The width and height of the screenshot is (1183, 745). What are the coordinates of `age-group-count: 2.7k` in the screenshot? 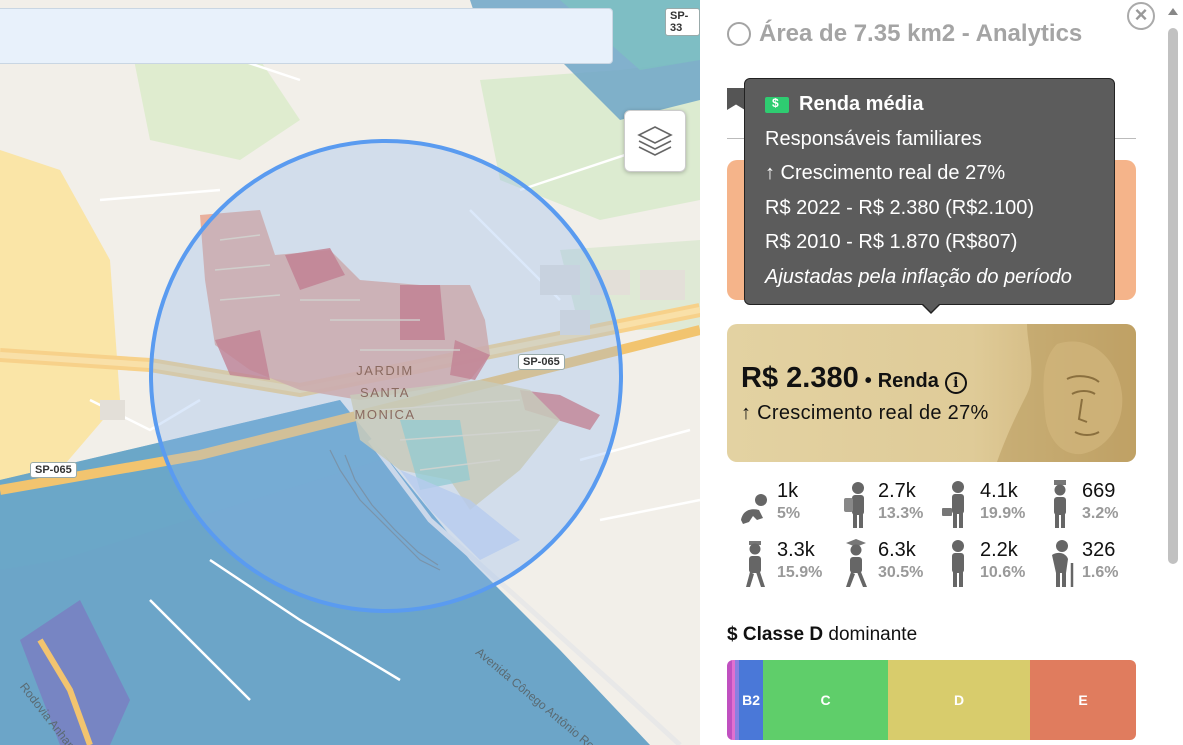 It's located at (897, 491).